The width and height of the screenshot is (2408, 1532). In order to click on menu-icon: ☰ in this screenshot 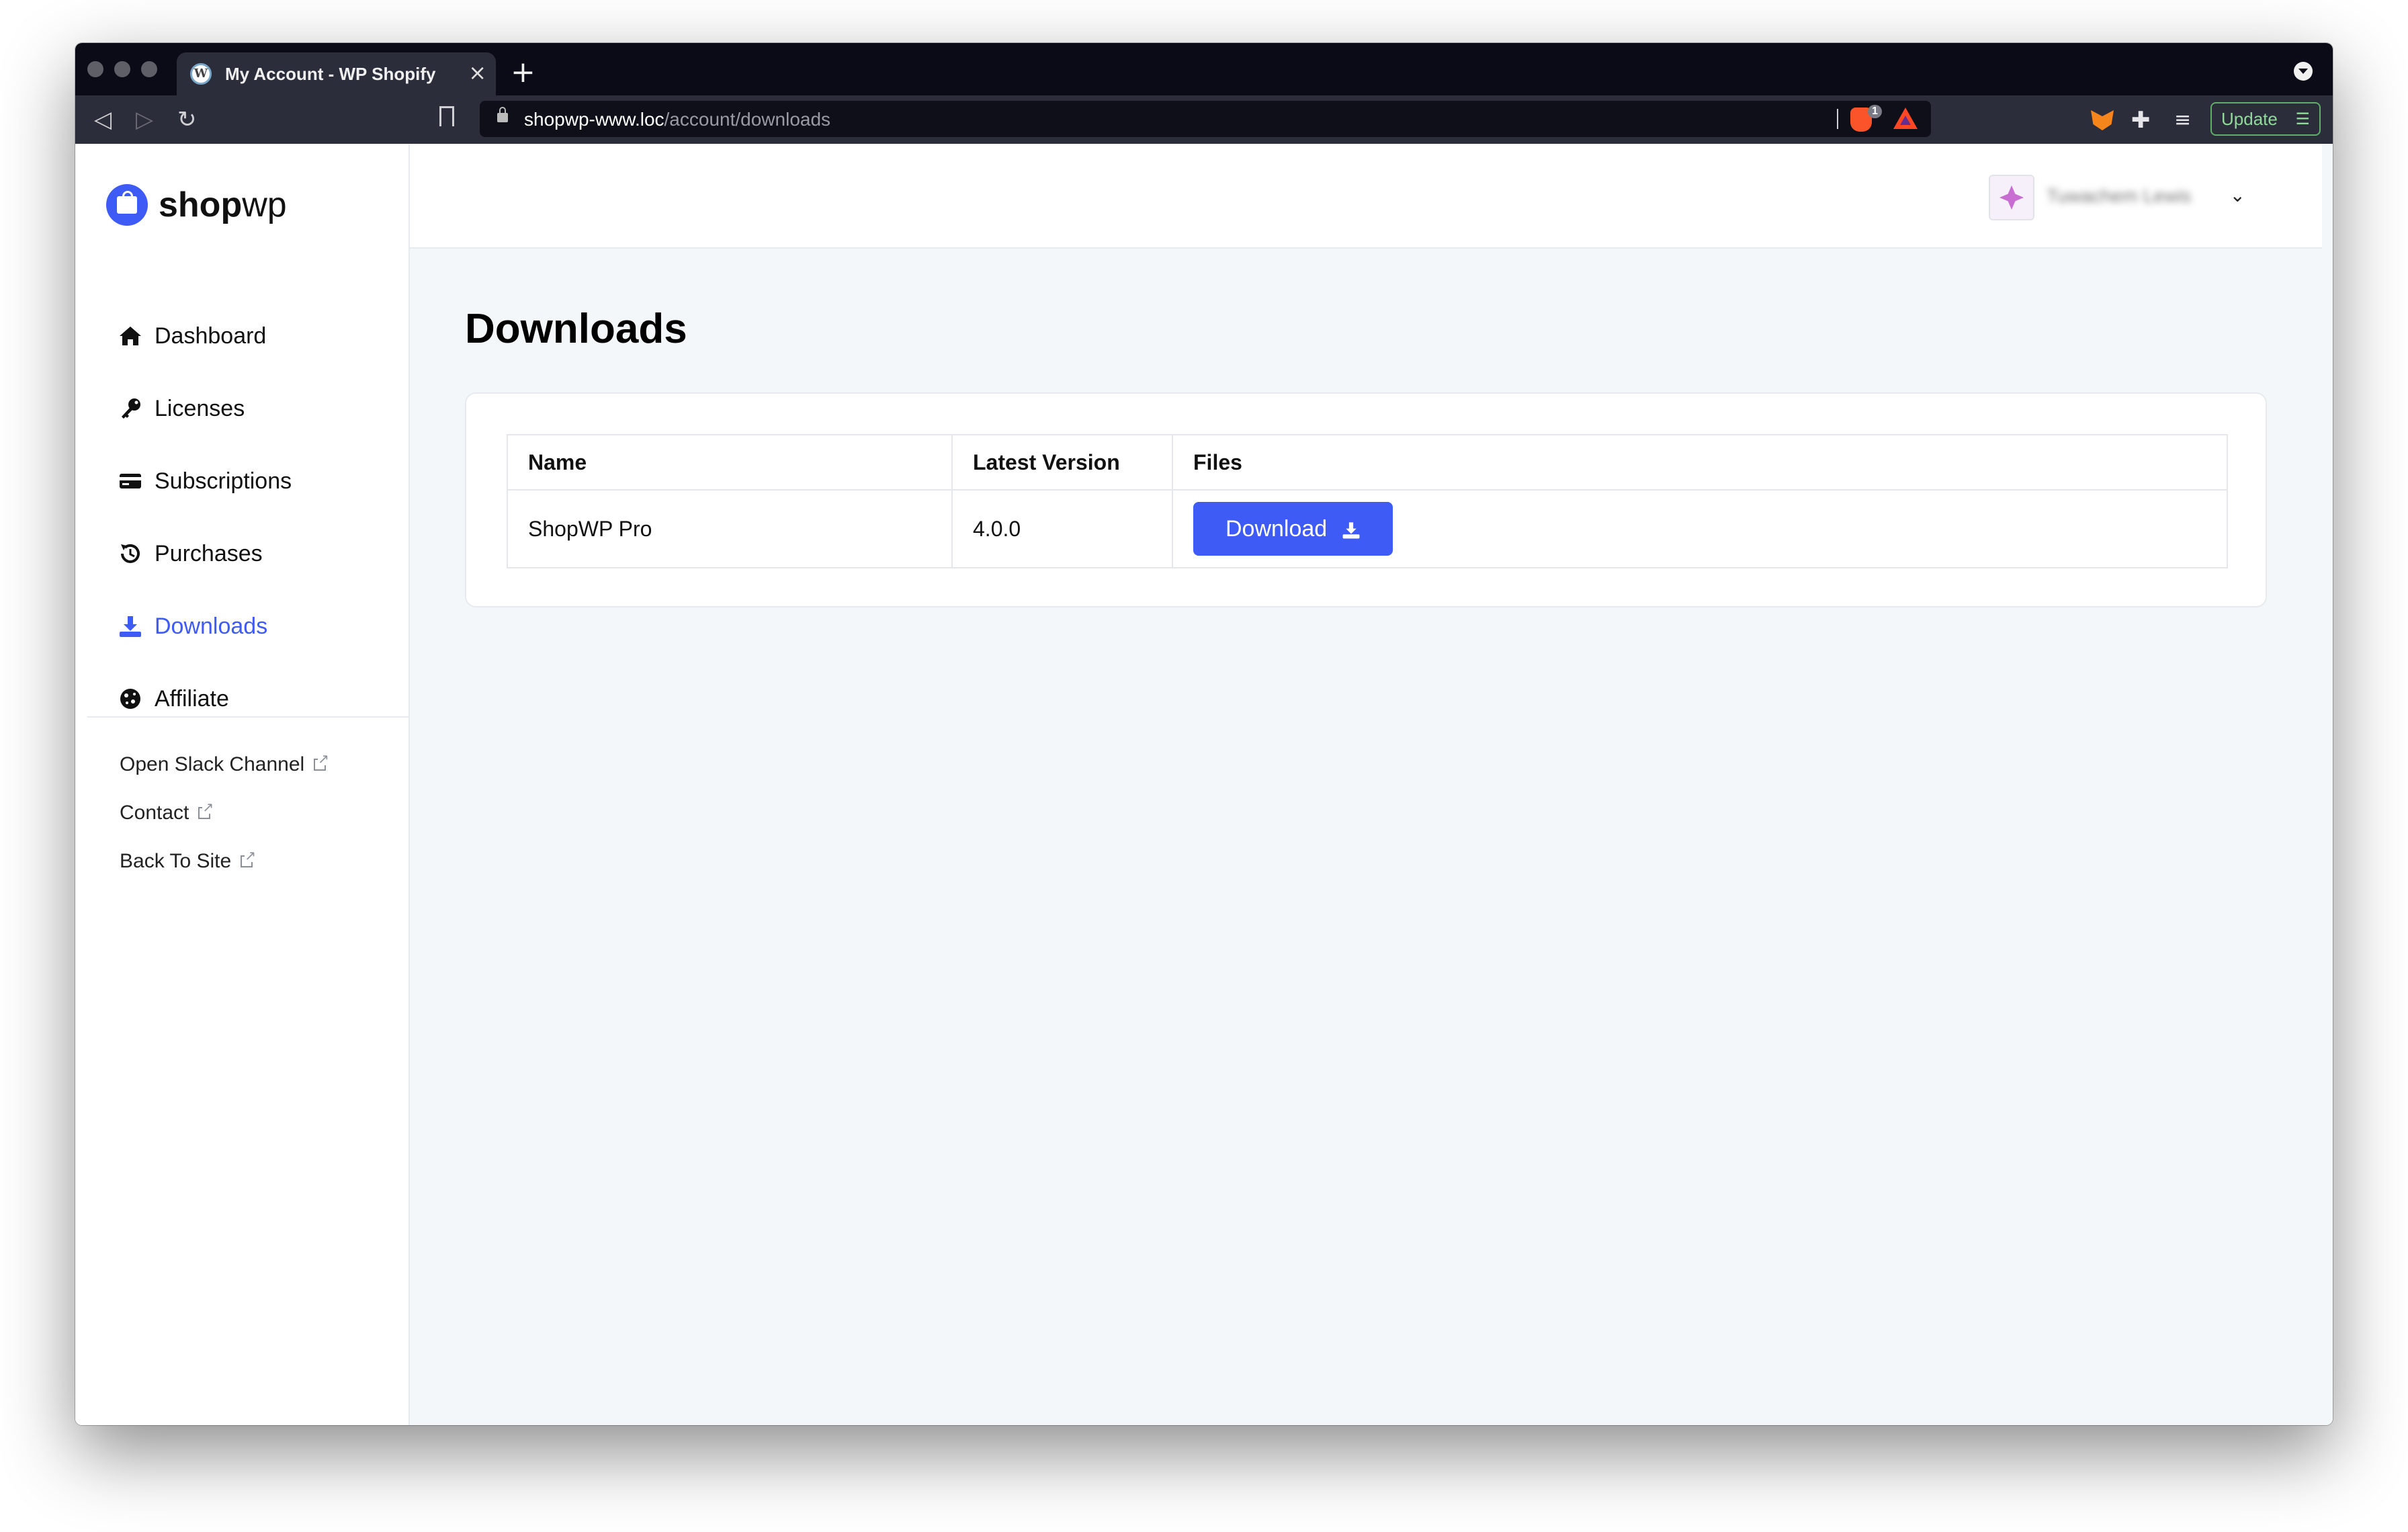, I will do `click(2302, 119)`.